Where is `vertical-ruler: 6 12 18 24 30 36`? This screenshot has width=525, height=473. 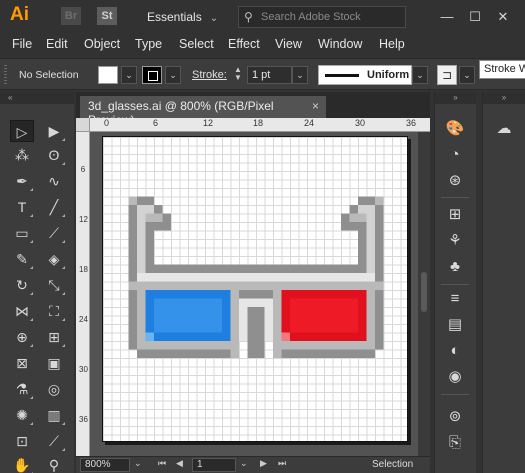 vertical-ruler: 6 12 18 24 30 36 is located at coordinates (83, 294).